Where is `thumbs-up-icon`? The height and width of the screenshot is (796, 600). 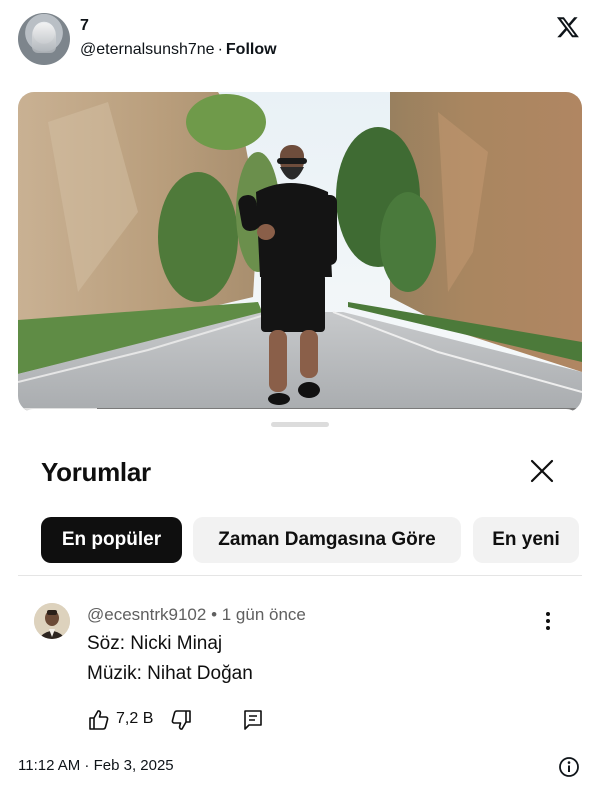 thumbs-up-icon is located at coordinates (99, 720).